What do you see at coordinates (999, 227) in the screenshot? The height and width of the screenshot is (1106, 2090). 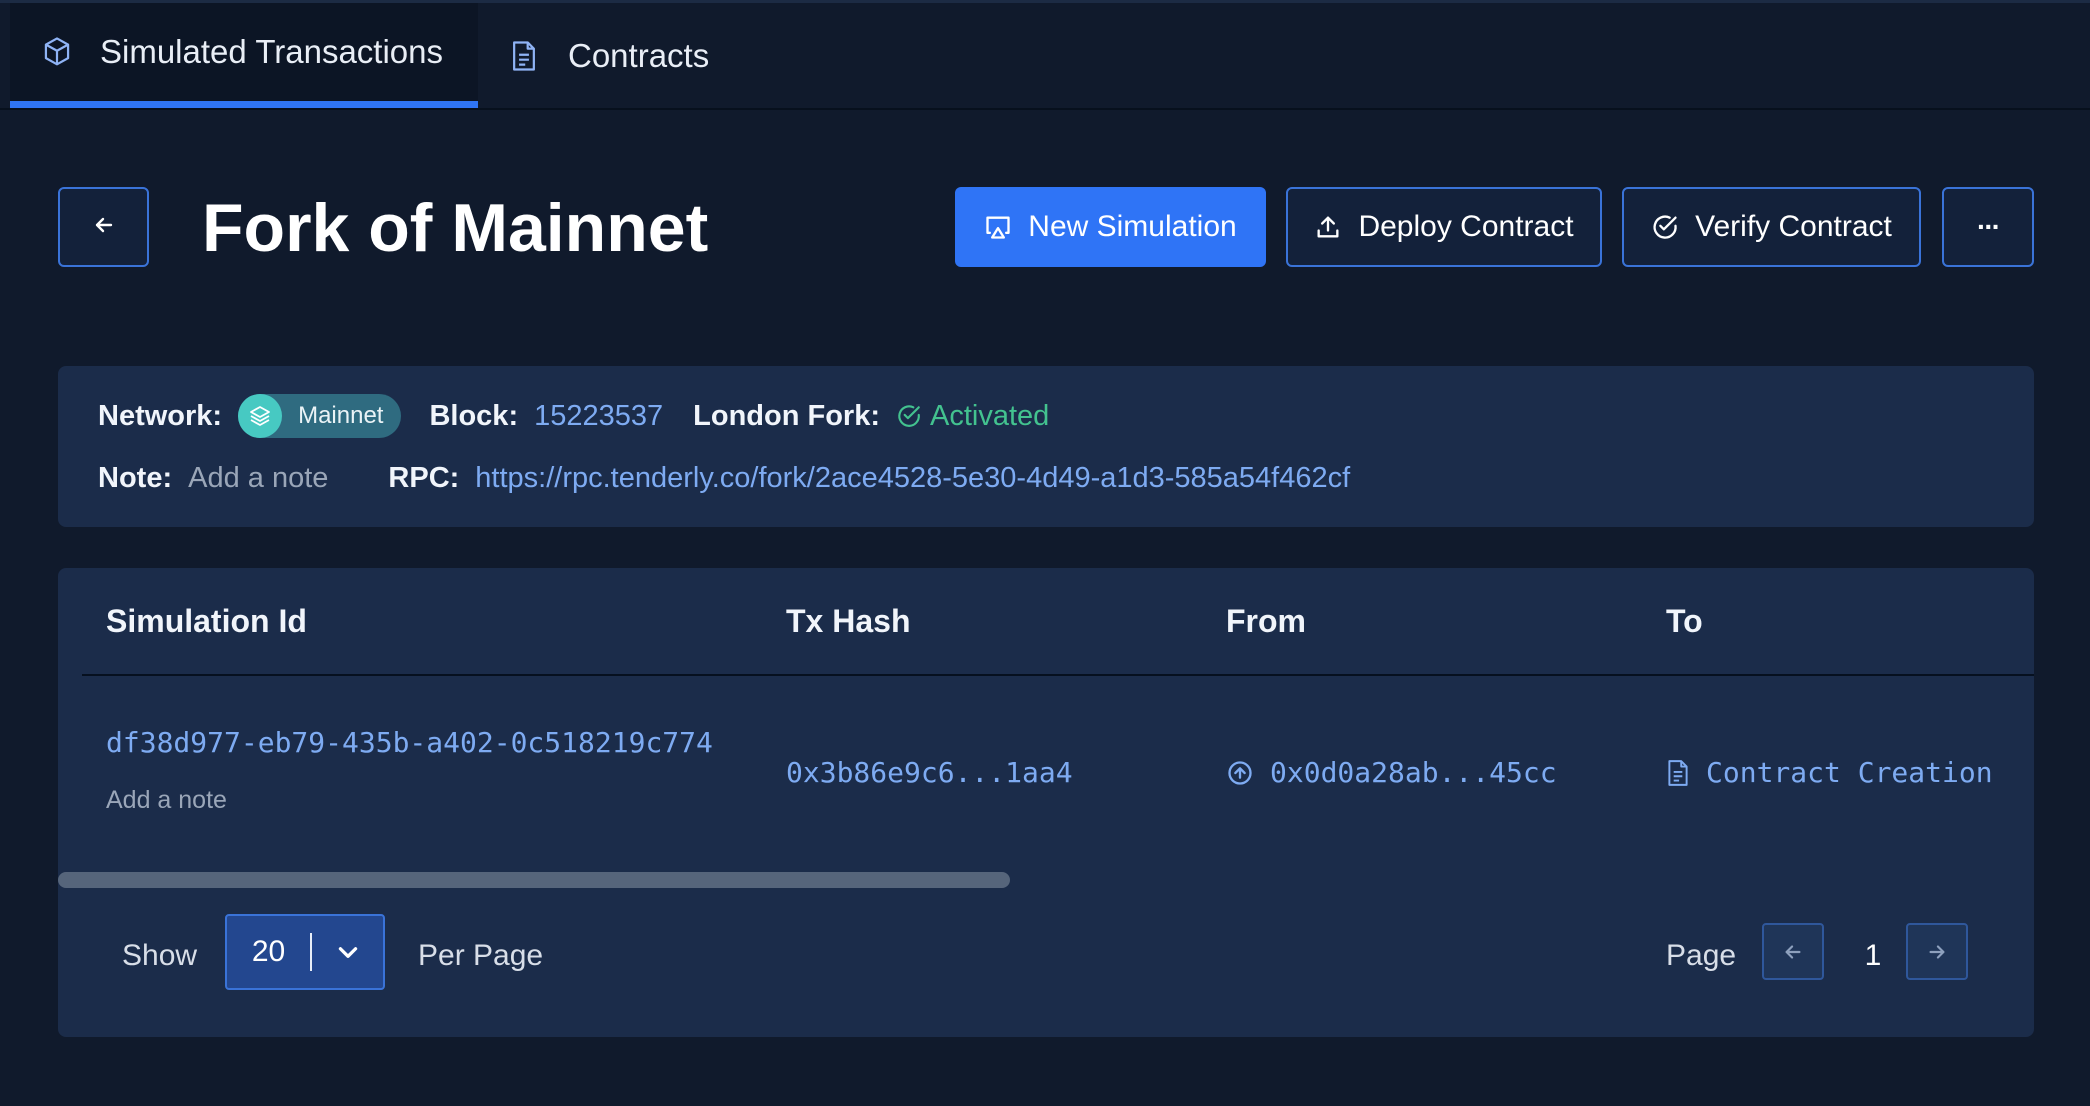 I see `simulation-icon` at bounding box center [999, 227].